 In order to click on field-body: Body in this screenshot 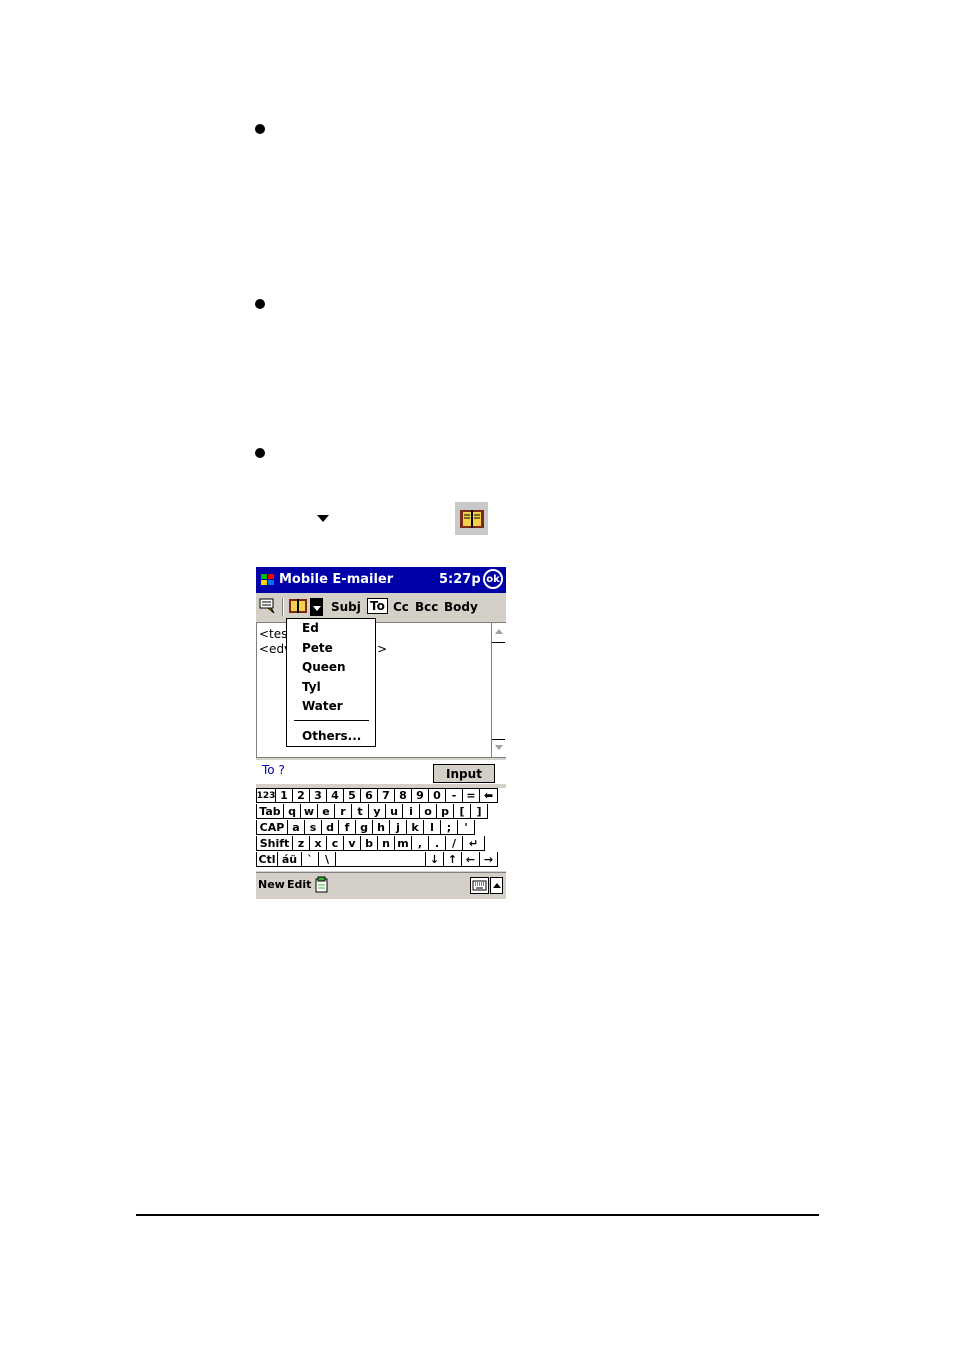, I will do `click(461, 607)`.